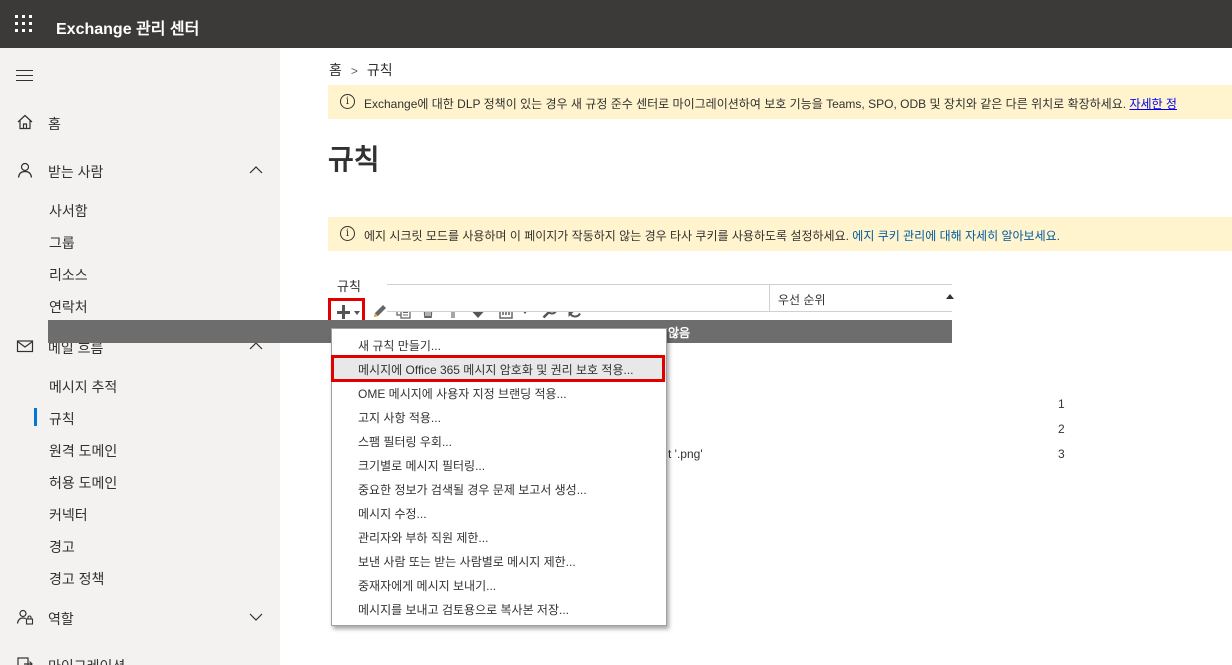 Image resolution: width=1232 pixels, height=665 pixels. What do you see at coordinates (669, 298) in the screenshot?
I see `rules-grid-header` at bounding box center [669, 298].